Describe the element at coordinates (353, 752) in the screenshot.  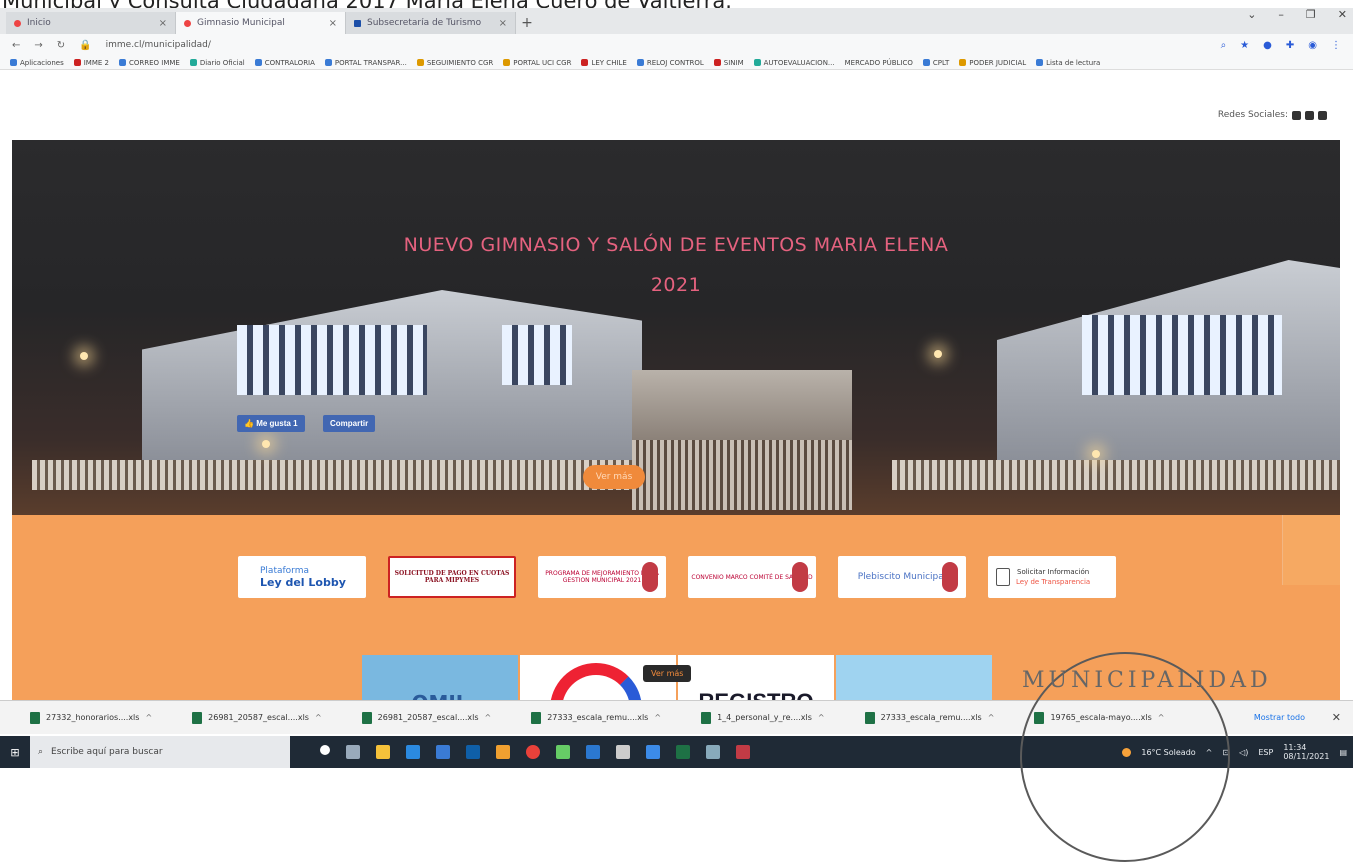
I see `task-view-icon` at that location.